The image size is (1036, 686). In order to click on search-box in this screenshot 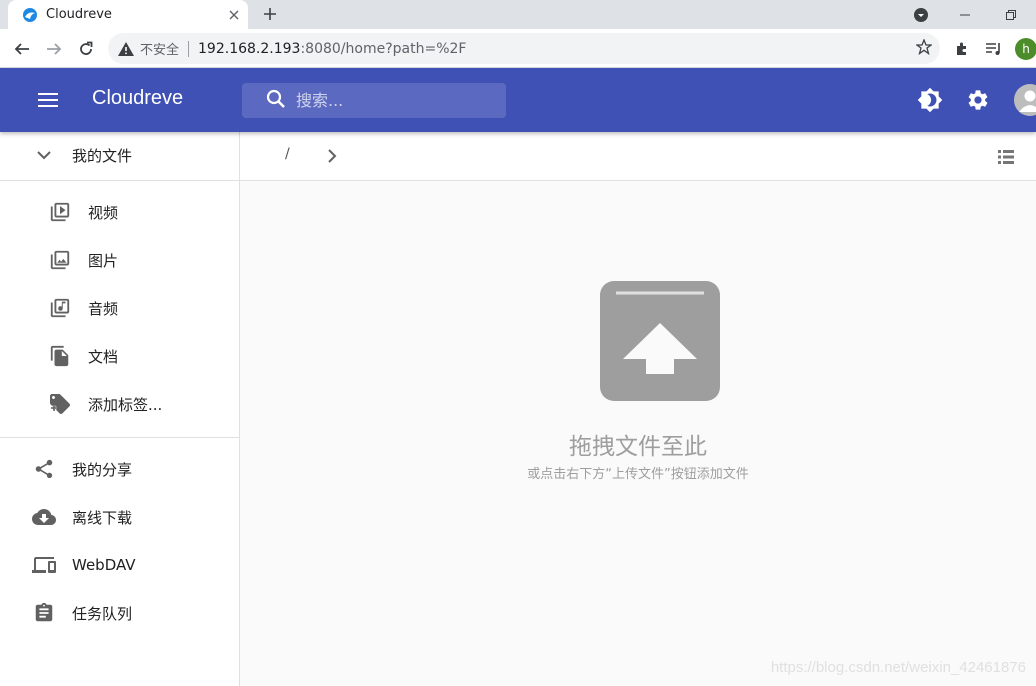, I will do `click(374, 100)`.